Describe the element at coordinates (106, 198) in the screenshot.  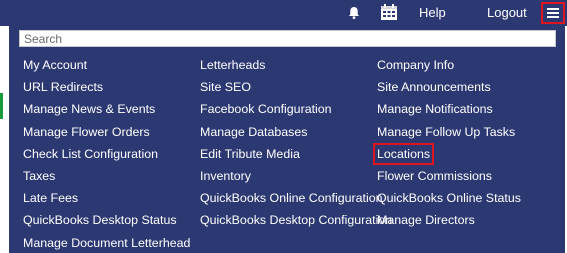
I see `menu-item-late-fees: Late Fees` at that location.